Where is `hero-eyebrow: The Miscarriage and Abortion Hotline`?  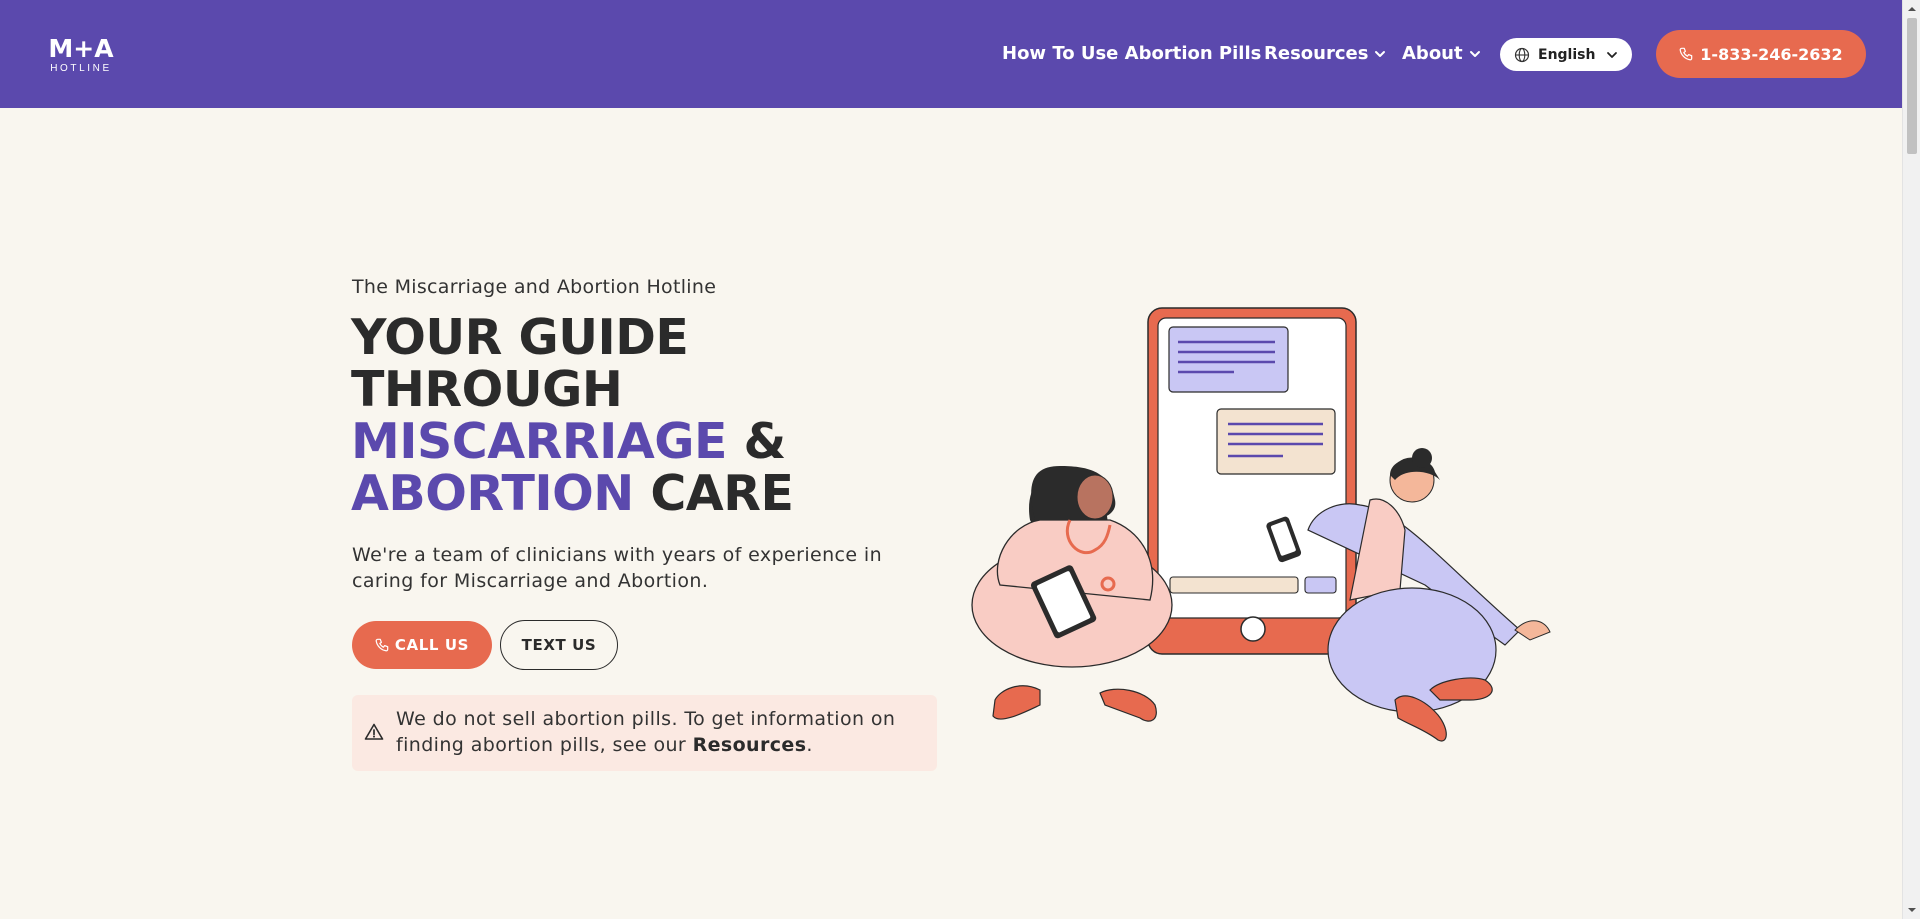
hero-eyebrow: The Miscarriage and Abortion Hotline is located at coordinates (534, 287).